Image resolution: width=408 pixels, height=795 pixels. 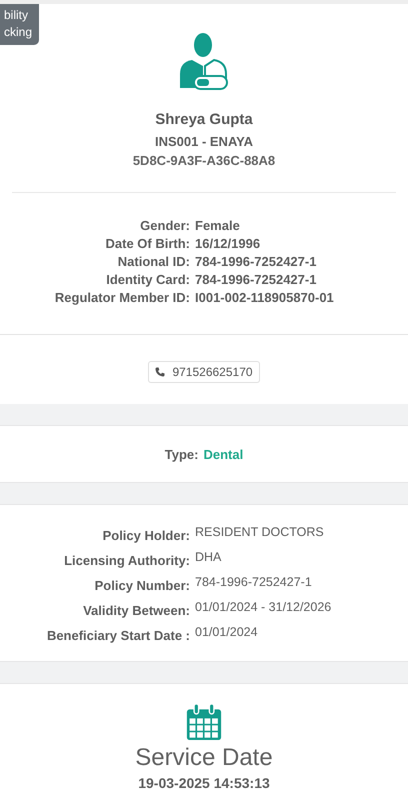 What do you see at coordinates (164, 226) in the screenshot?
I see `detail-label: Gender:` at bounding box center [164, 226].